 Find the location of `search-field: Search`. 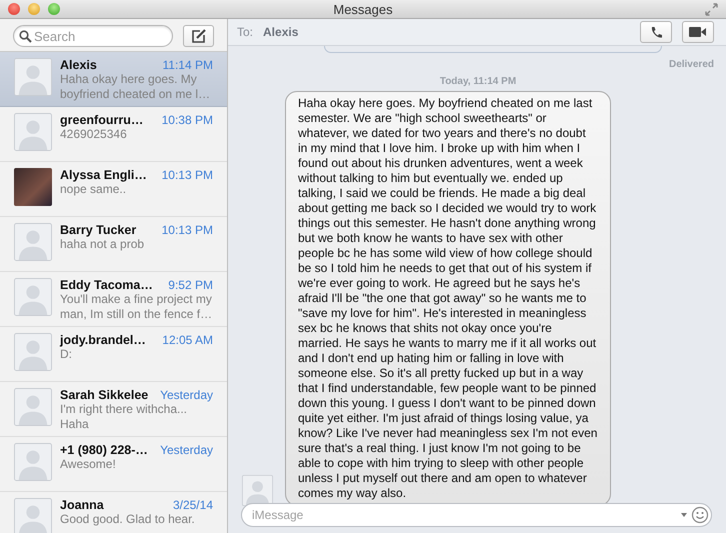

search-field: Search is located at coordinates (93, 36).